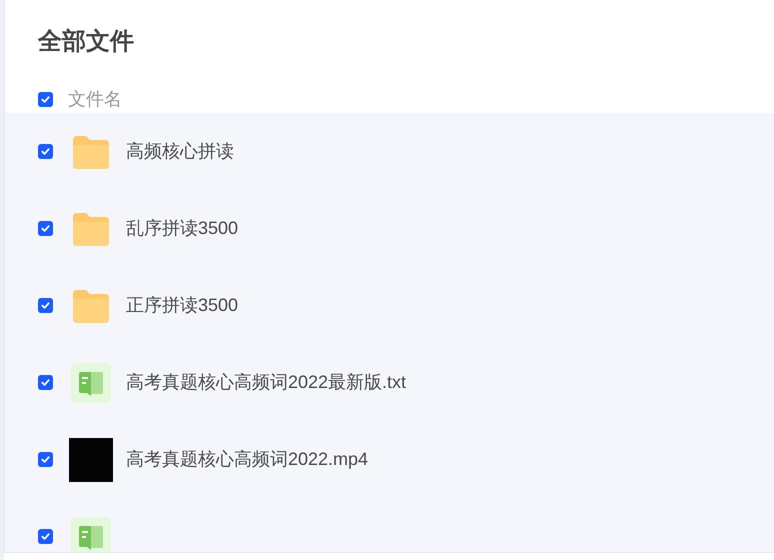  What do you see at coordinates (266, 382) in the screenshot?
I see `file-name: 高考真题核心高频词2022最新版.txt` at bounding box center [266, 382].